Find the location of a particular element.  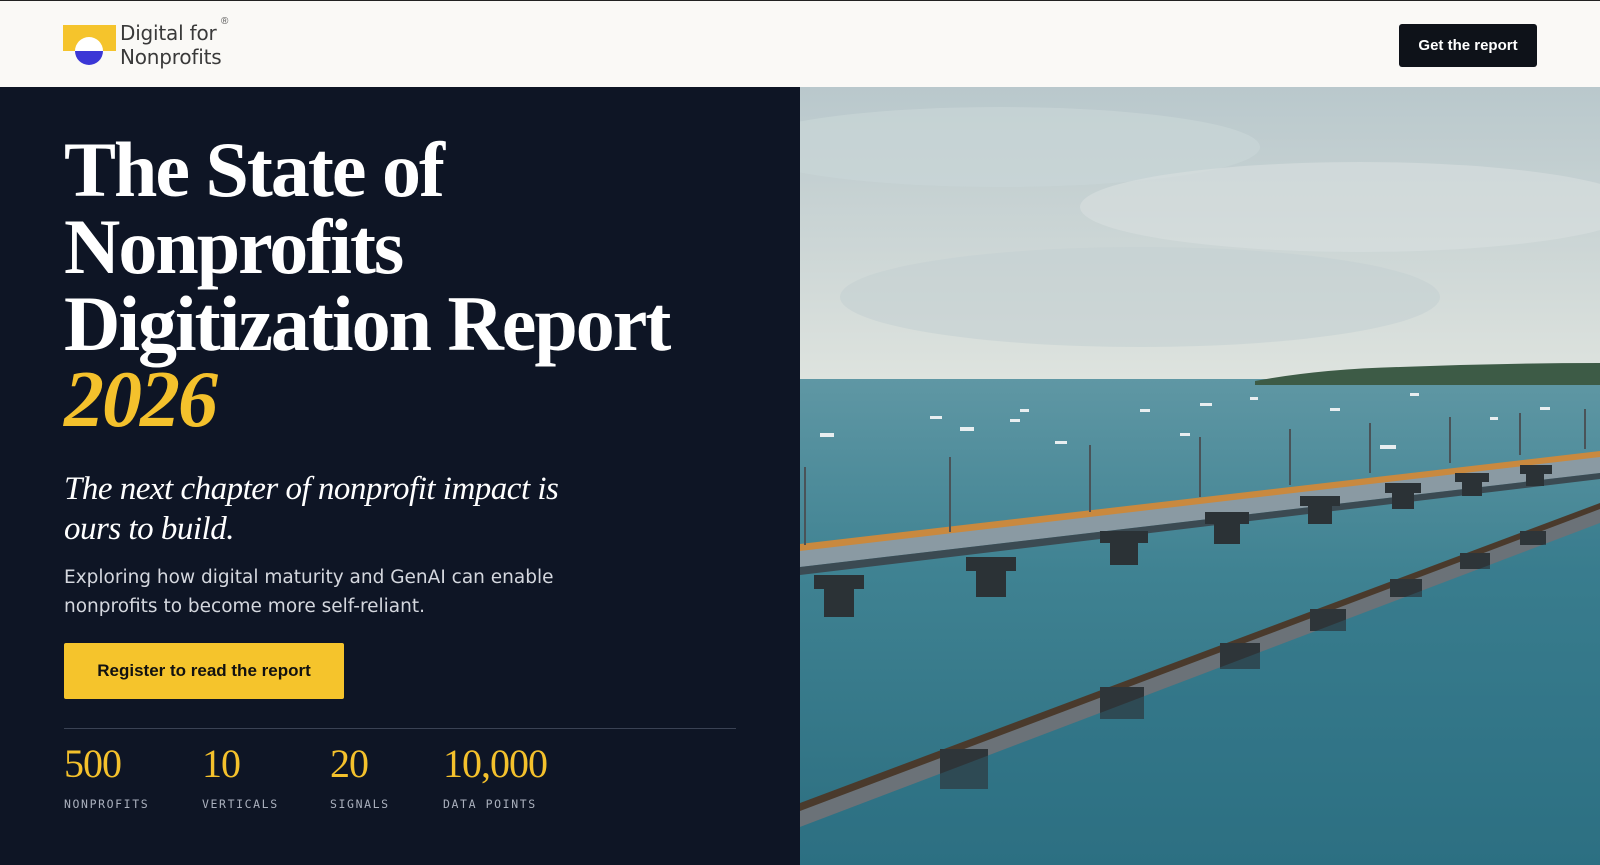

stat-label: DATA POINTS is located at coordinates (490, 804).